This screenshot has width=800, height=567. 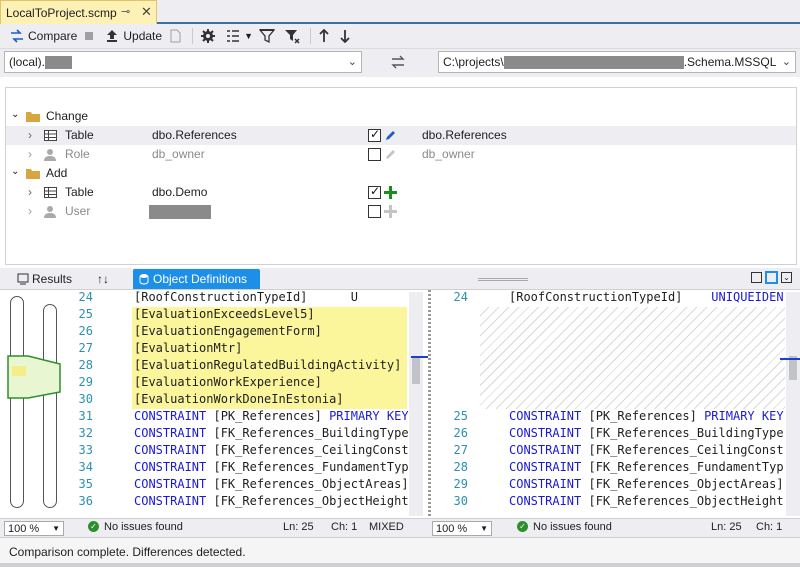 I want to click on code-line: CONSTRAINT [PK_References] PRIMARY KEY, so click(x=646, y=416).